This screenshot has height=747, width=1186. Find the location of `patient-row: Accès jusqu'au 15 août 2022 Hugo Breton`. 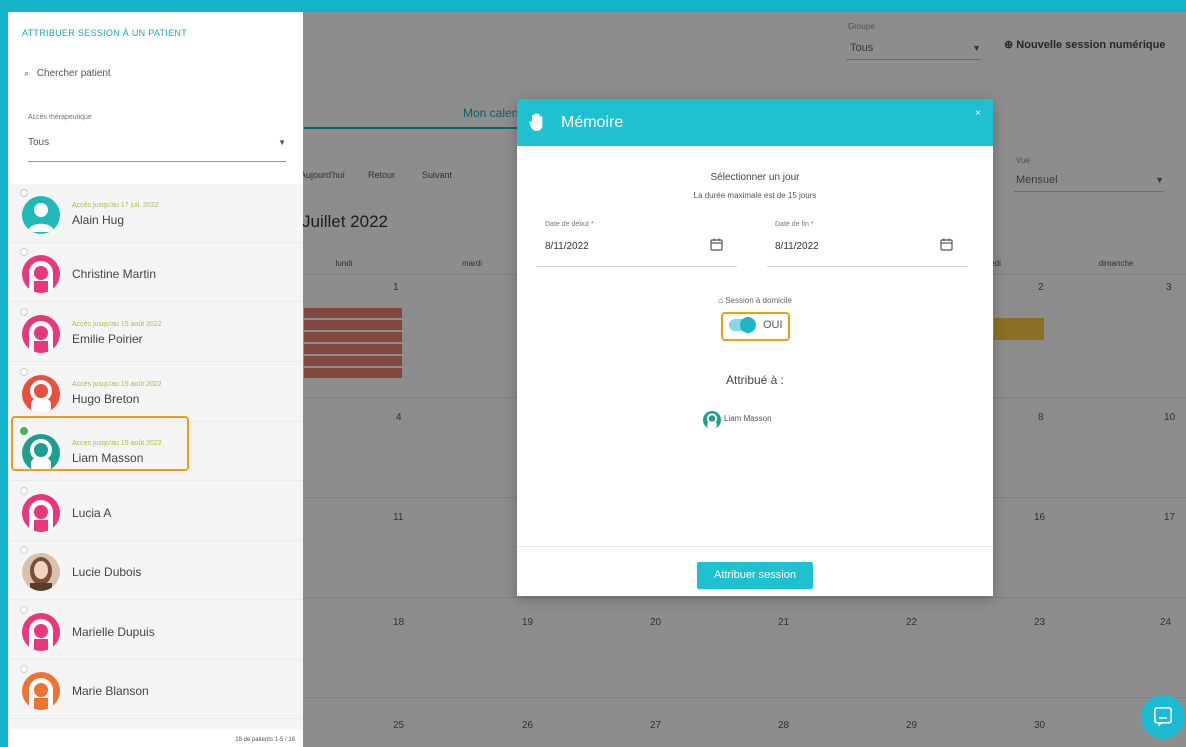

patient-row: Accès jusqu'au 15 août 2022 Hugo Breton is located at coordinates (155, 392).